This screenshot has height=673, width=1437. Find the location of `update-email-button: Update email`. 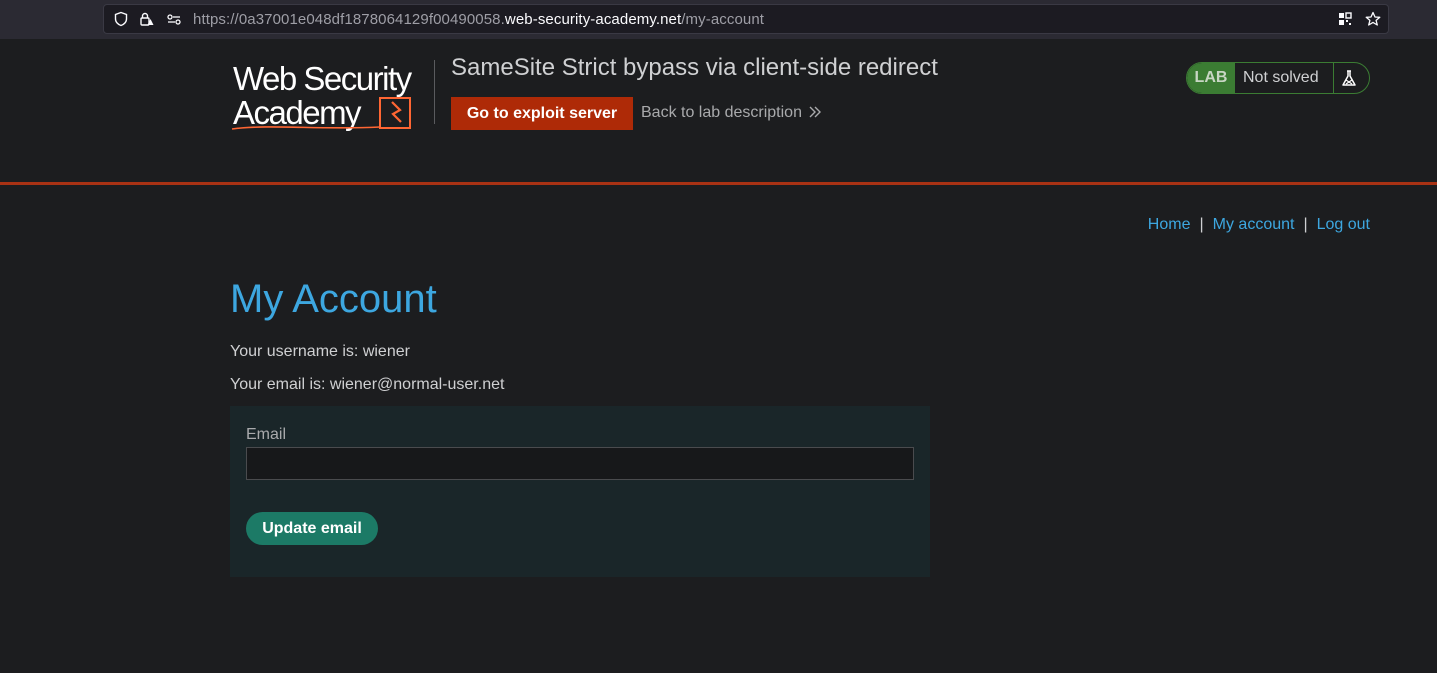

update-email-button: Update email is located at coordinates (312, 528).